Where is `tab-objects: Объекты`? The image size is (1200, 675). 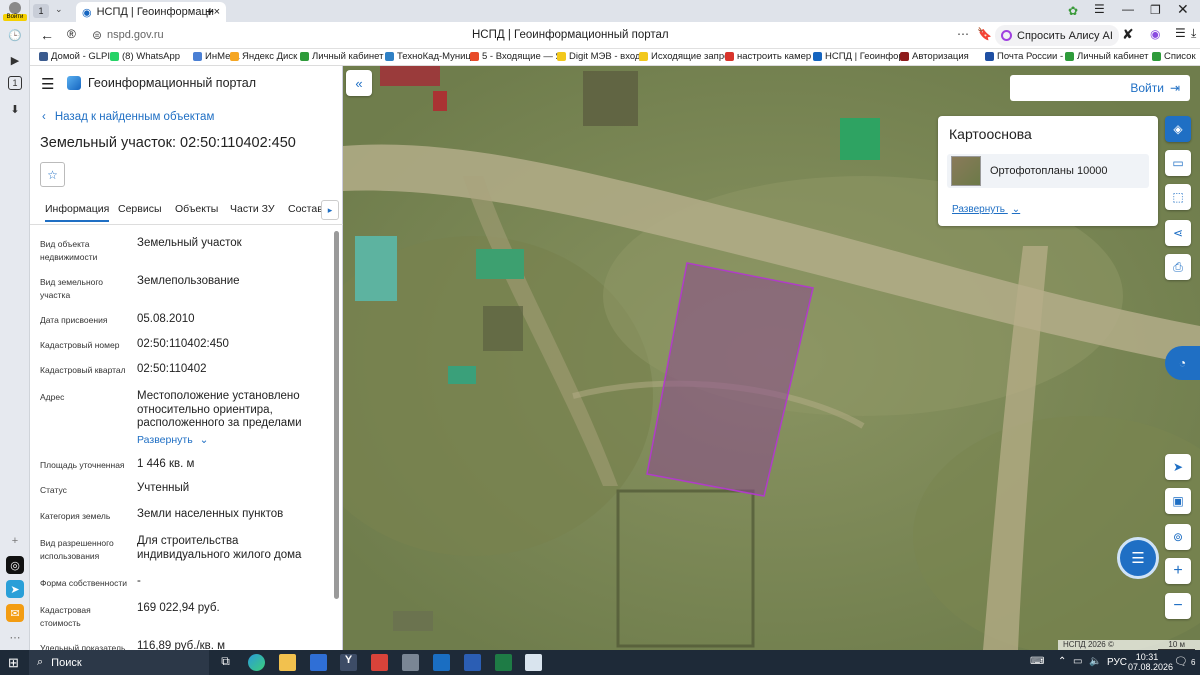 tab-objects: Объекты is located at coordinates (196, 209).